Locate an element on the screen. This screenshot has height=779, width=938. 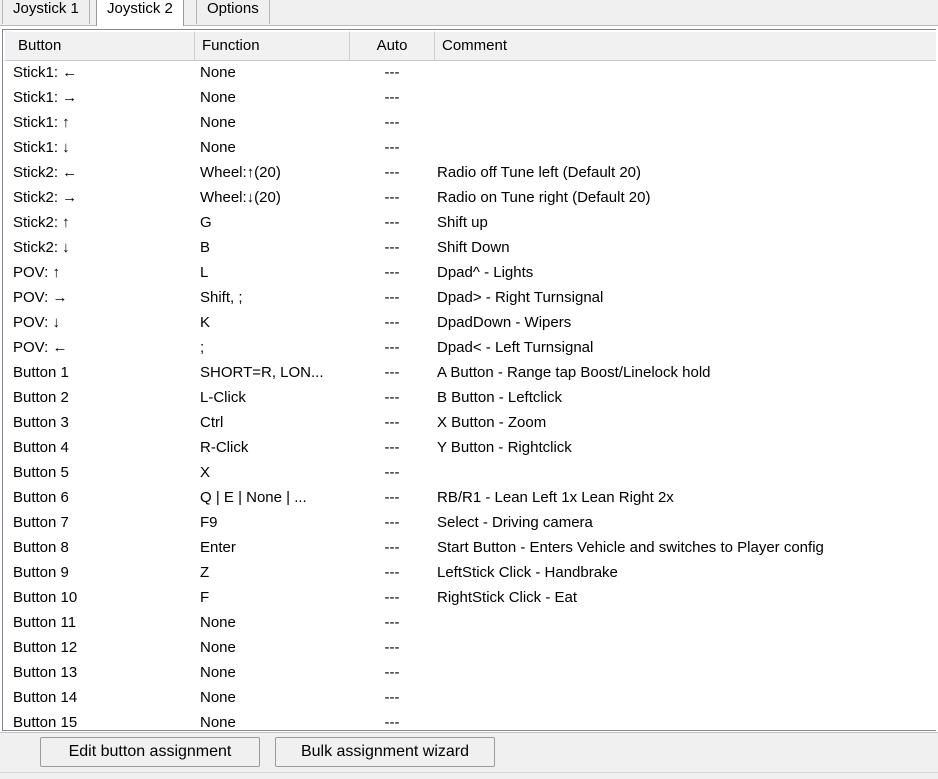
table-row: Stick1: ↑ None --- is located at coordinates (470, 123).